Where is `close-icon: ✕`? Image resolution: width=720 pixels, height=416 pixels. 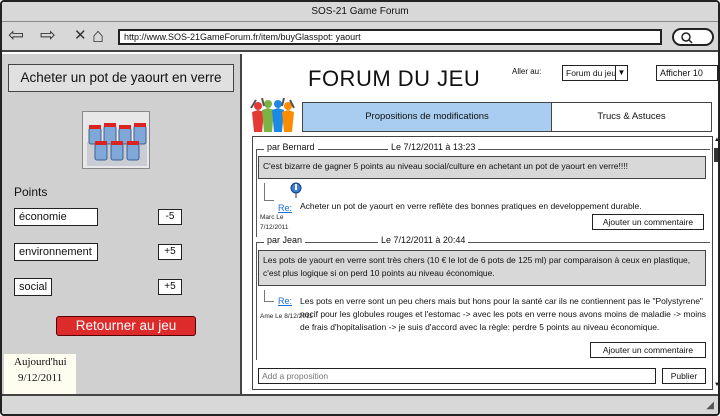
close-icon: ✕ is located at coordinates (80, 36).